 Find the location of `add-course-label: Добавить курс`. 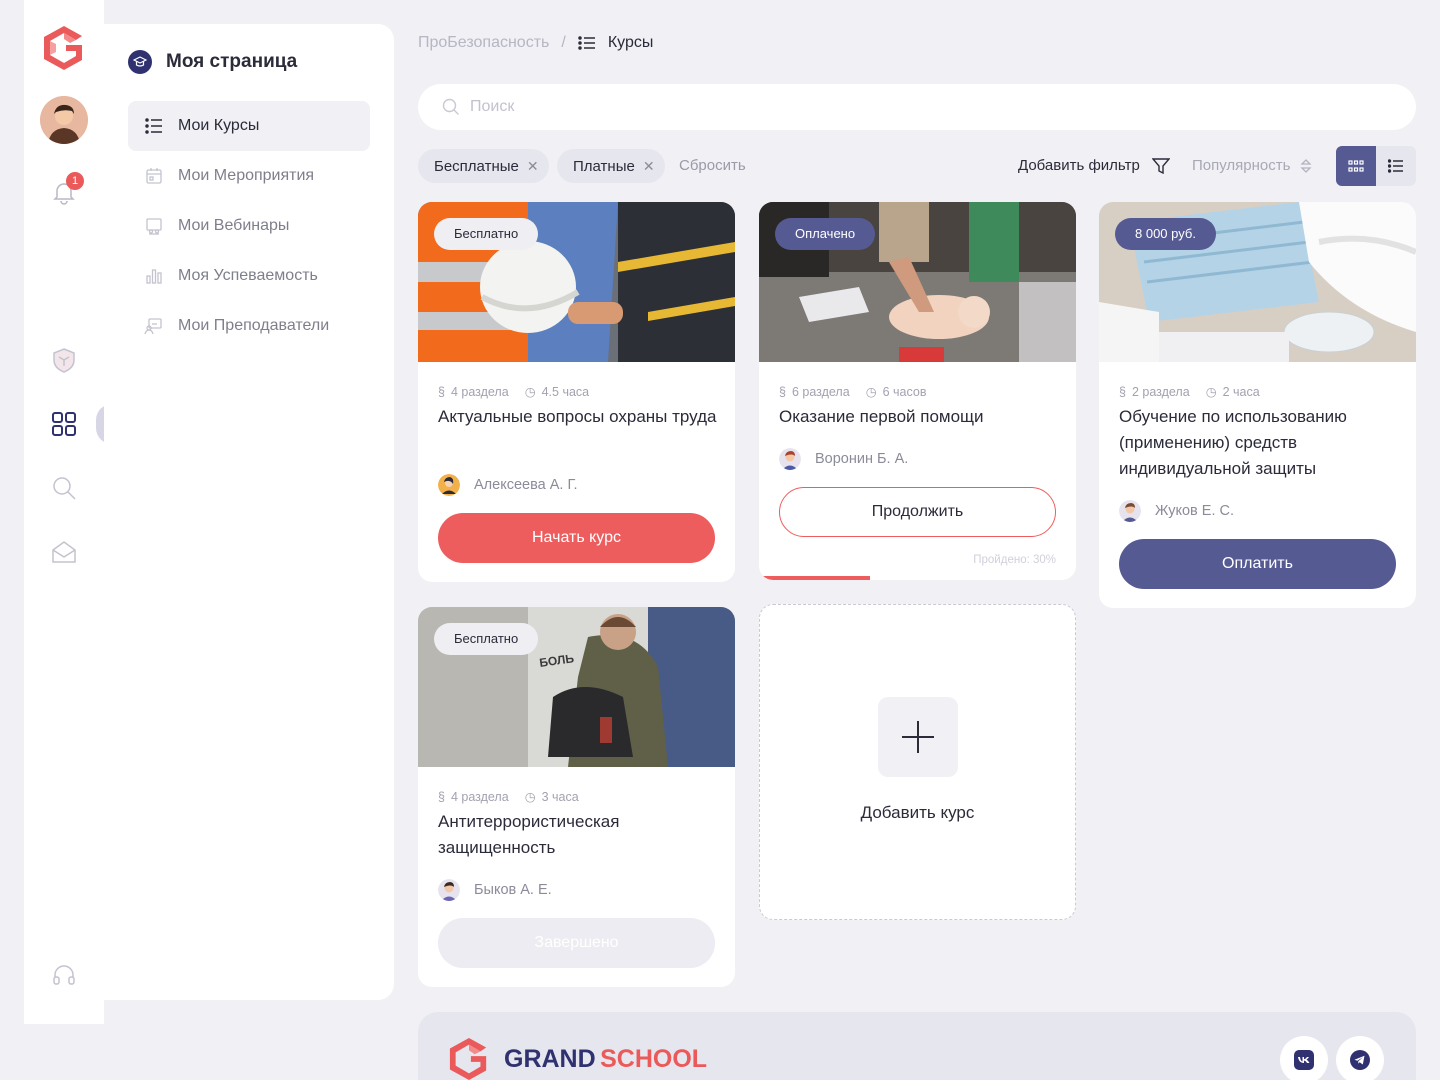

add-course-label: Добавить курс is located at coordinates (917, 812).